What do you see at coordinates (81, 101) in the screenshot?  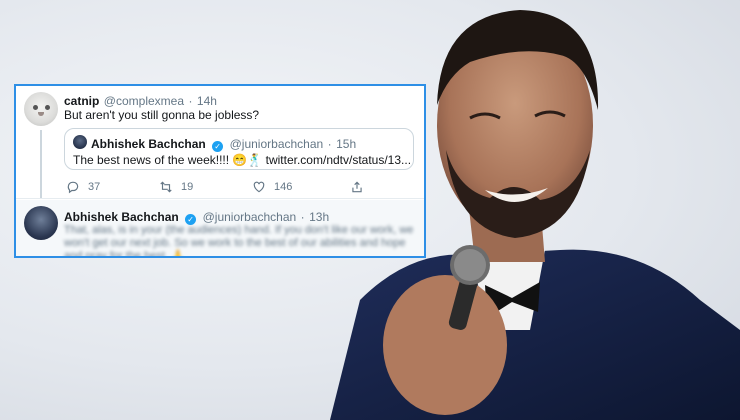 I see `tweet-author-name: catnip` at bounding box center [81, 101].